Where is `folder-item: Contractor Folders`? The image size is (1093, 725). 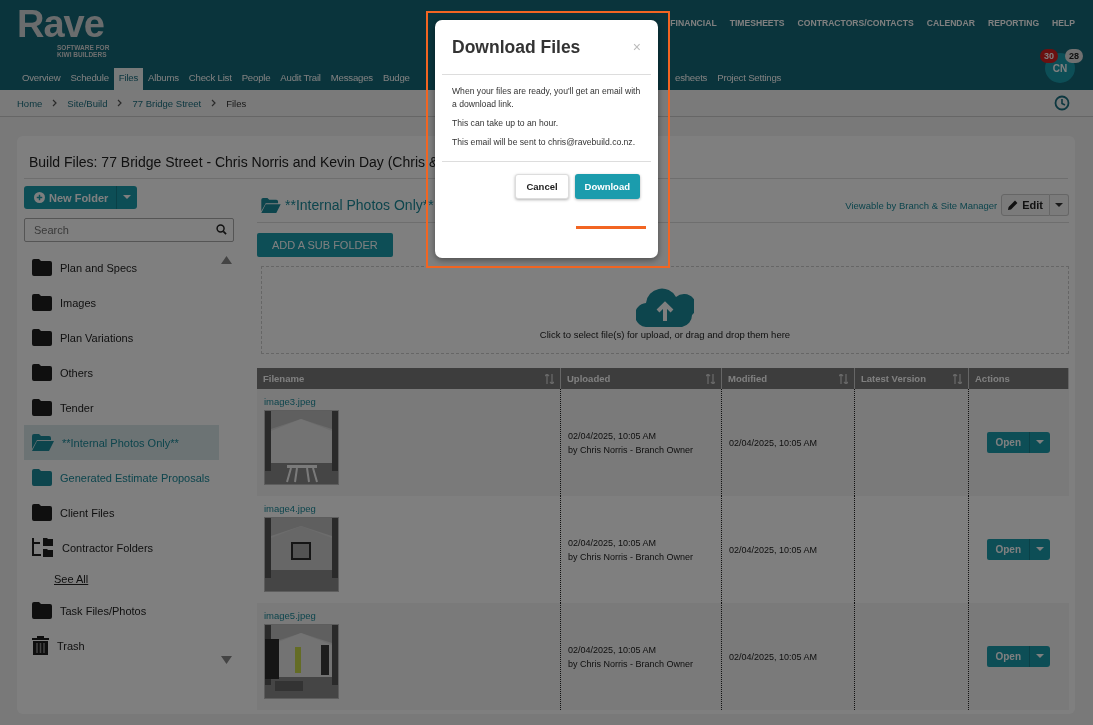
folder-item: Contractor Folders is located at coordinates (121, 547).